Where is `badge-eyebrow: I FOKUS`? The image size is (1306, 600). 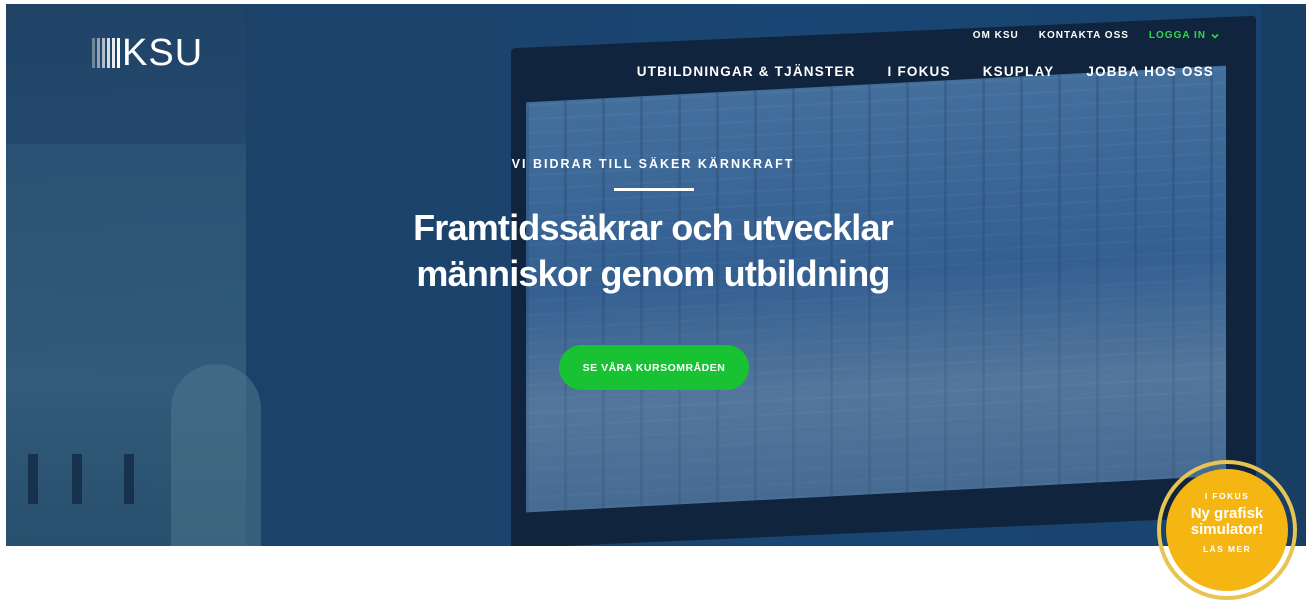
badge-eyebrow: I FOKUS is located at coordinates (1227, 496).